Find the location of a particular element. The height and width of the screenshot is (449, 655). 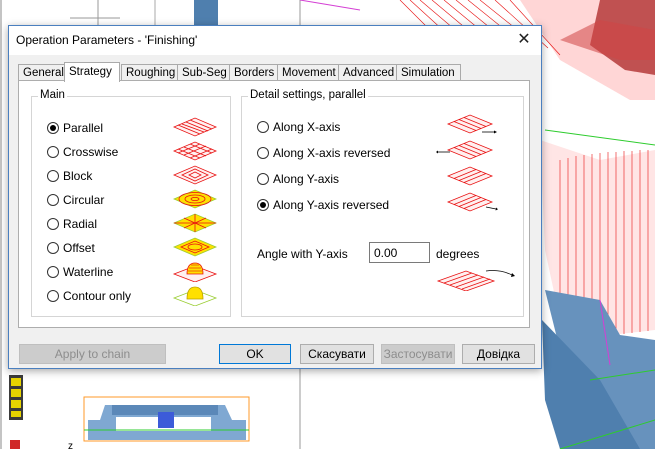

radio-offset is located at coordinates (53, 248).